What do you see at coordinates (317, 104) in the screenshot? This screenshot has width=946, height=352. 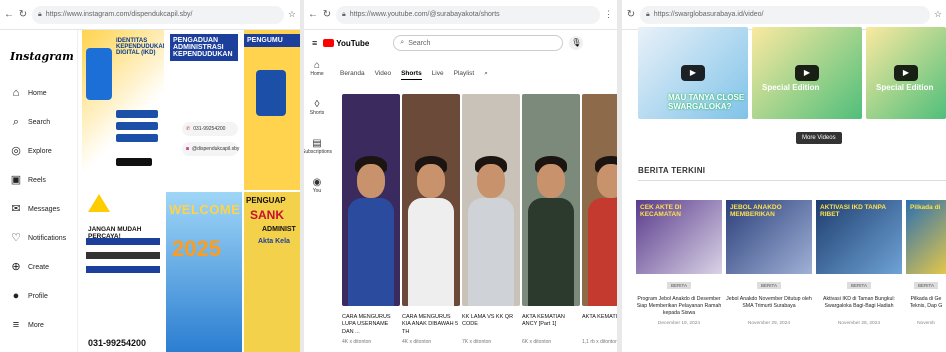 I see `shorts-icon: ◊` at bounding box center [317, 104].